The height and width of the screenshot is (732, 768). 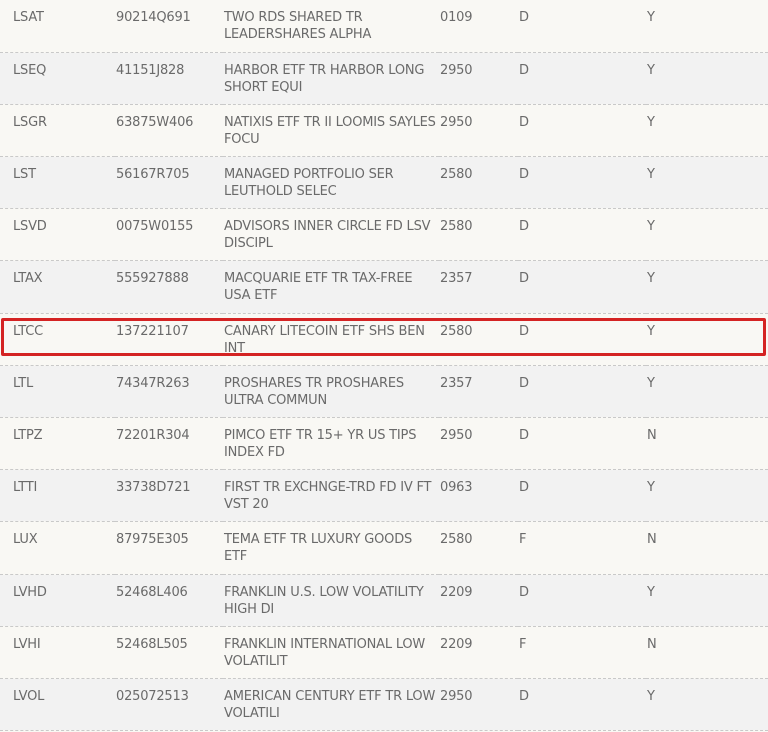 What do you see at coordinates (23, 383) in the screenshot?
I see `symbol-cell: LTL` at bounding box center [23, 383].